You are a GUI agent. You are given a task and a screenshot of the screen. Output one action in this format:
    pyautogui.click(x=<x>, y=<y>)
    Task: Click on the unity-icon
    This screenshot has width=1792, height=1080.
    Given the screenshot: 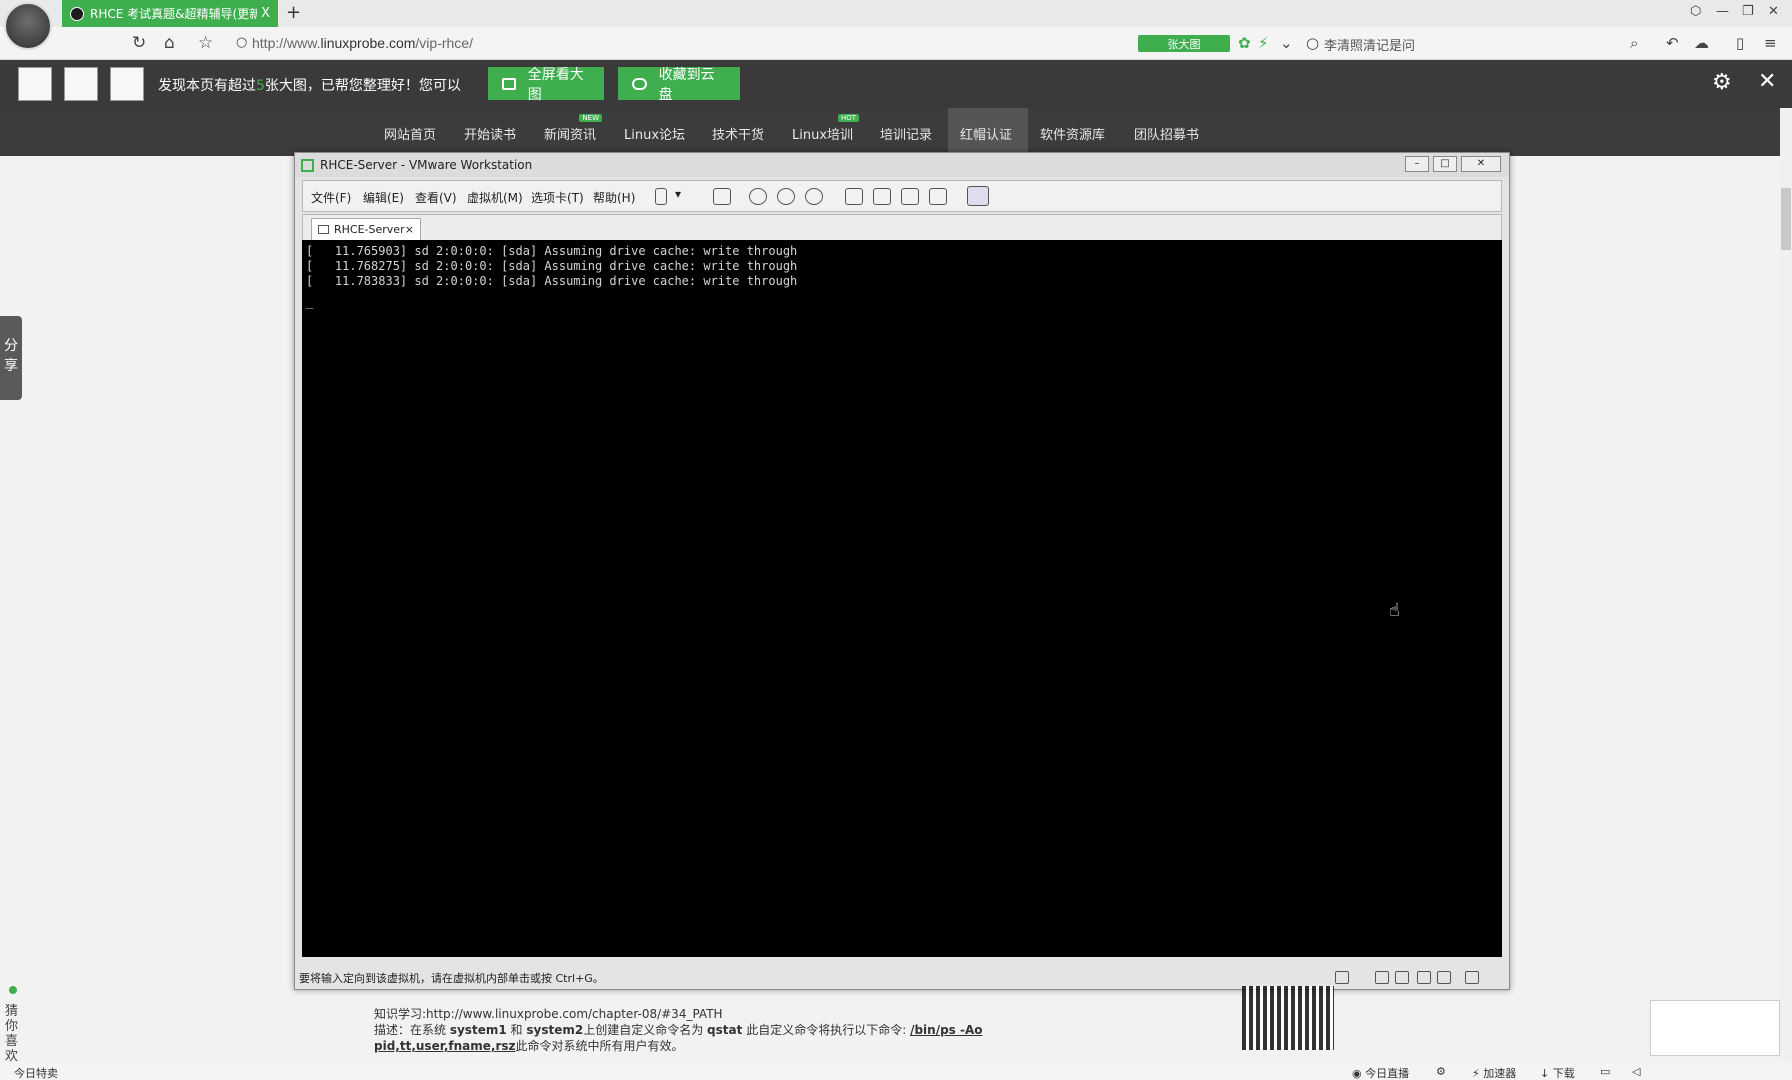 What is the action you would take?
    pyautogui.click(x=938, y=196)
    